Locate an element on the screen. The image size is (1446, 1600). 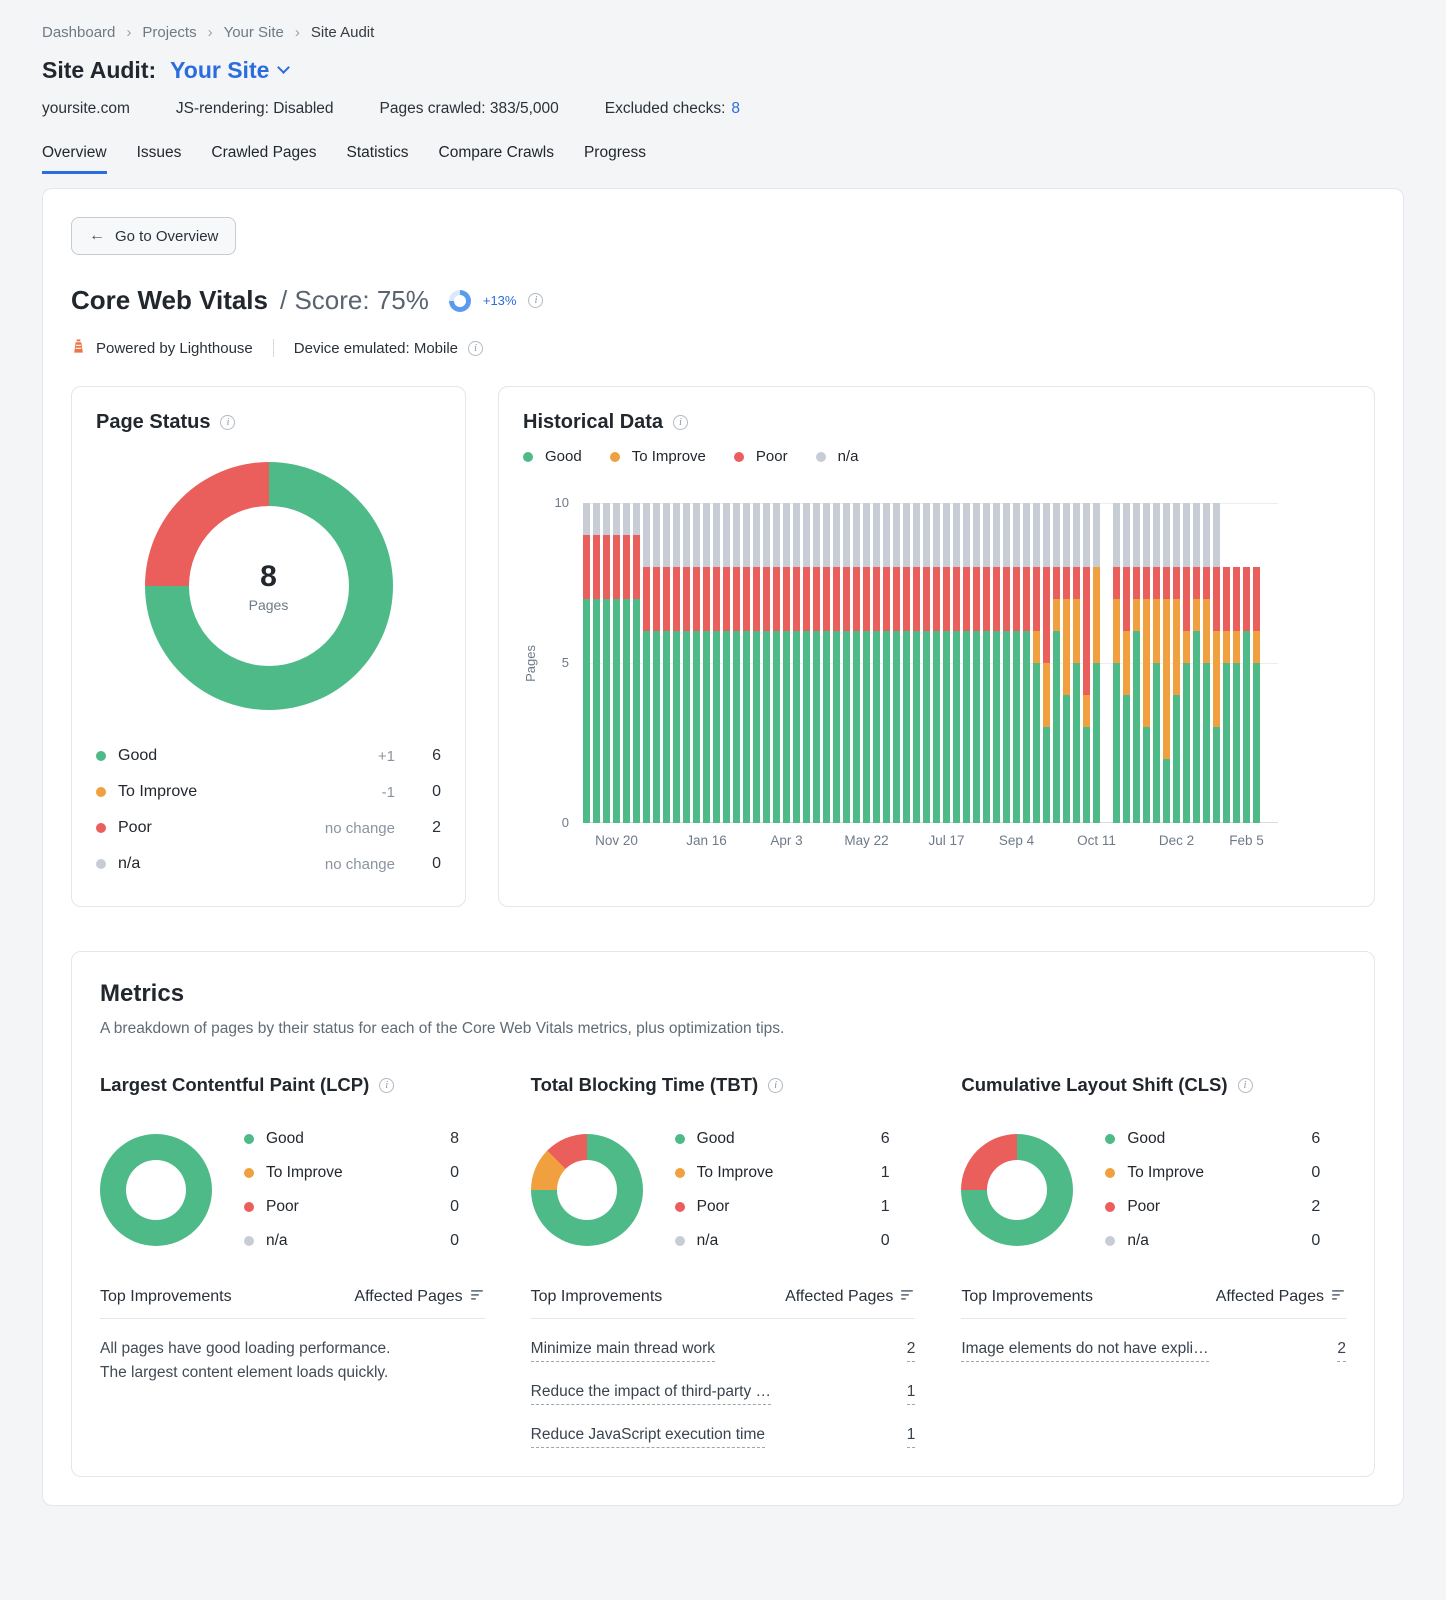
poor-segment is located at coordinates (1006, 599).